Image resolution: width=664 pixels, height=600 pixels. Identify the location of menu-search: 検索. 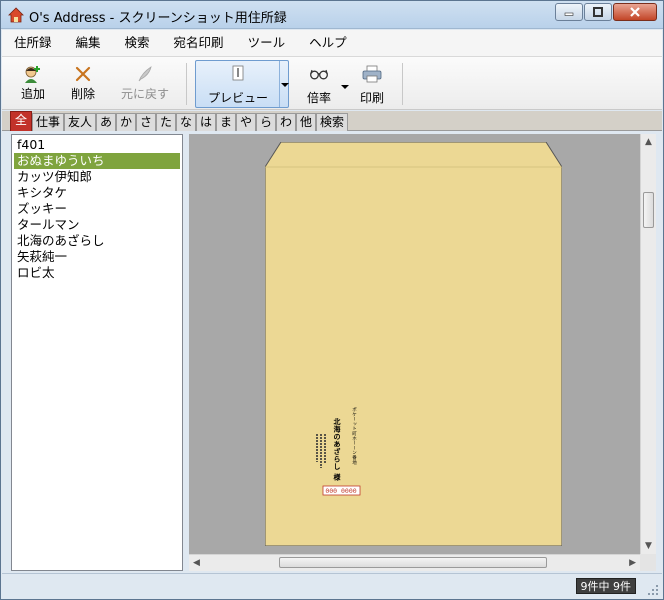
(137, 43).